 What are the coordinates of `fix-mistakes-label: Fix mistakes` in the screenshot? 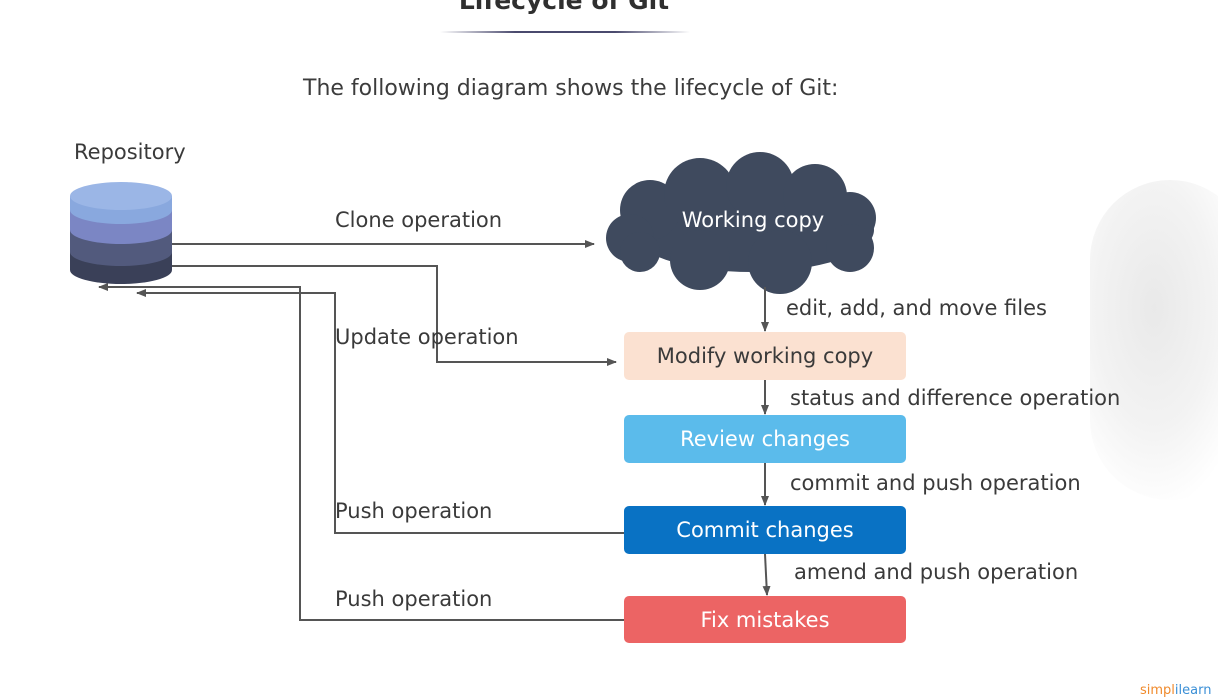 It's located at (765, 619).